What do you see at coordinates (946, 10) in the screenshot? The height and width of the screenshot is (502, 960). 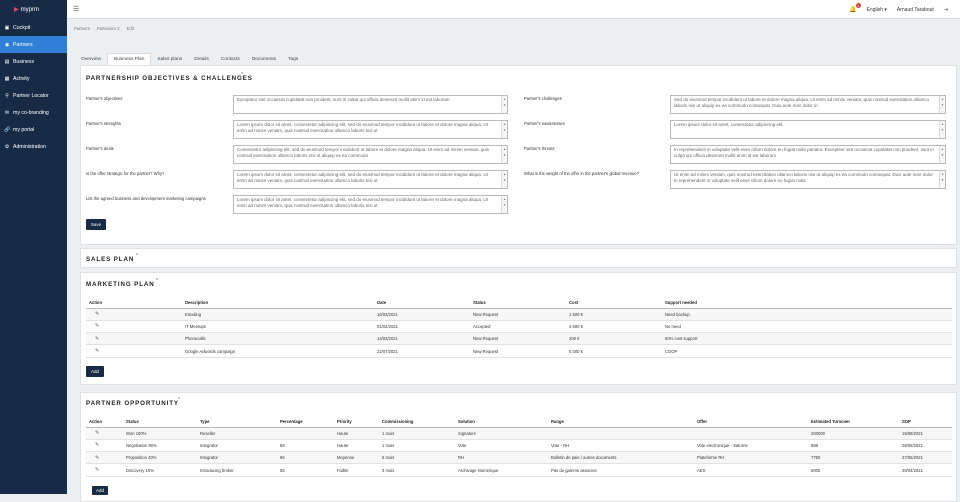 I see `logout-icon: ⇥` at bounding box center [946, 10].